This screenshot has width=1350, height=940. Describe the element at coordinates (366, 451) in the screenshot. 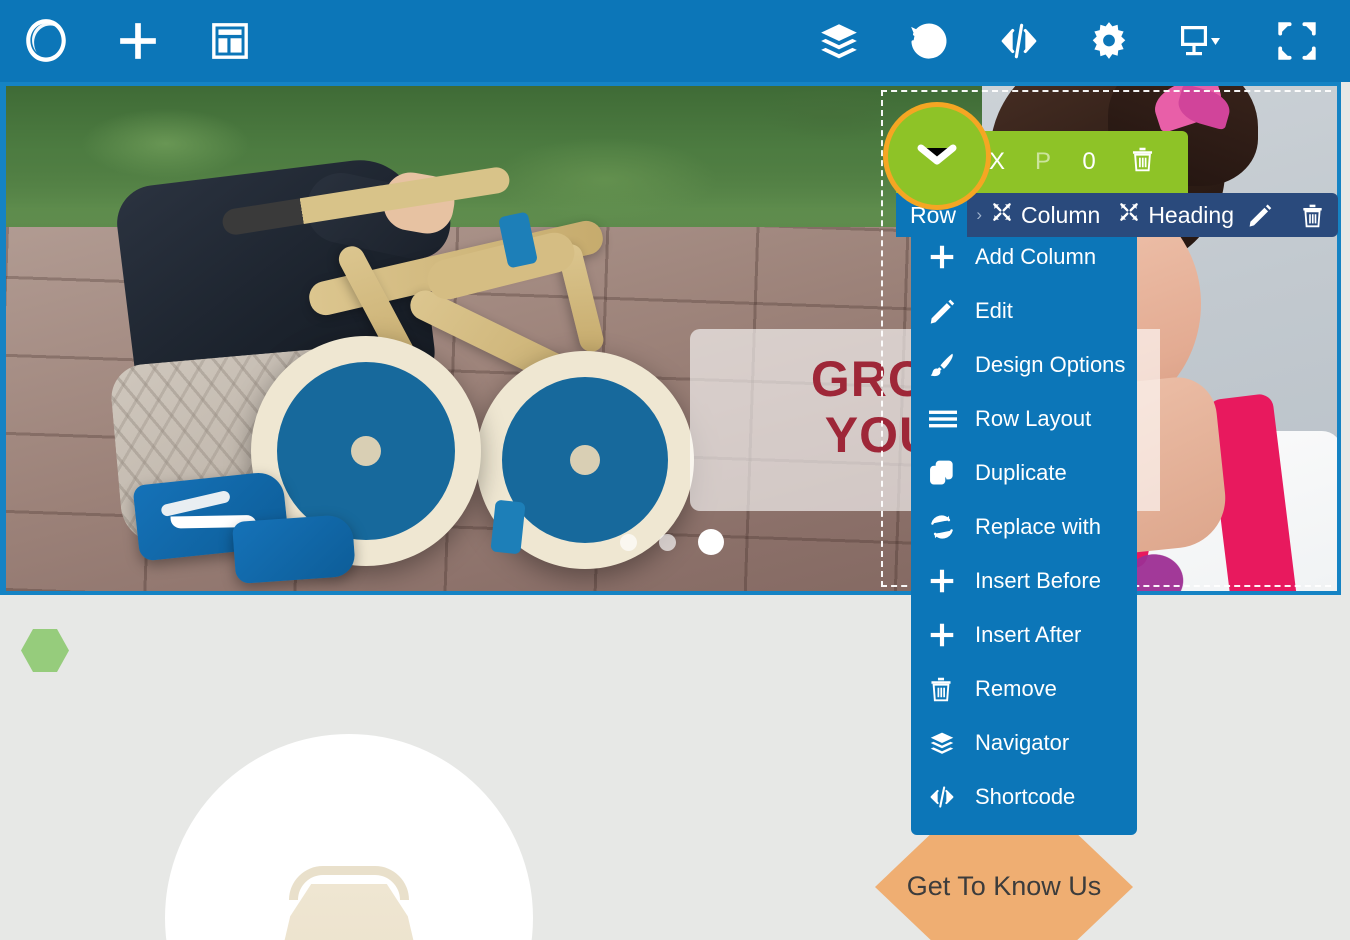

I see `bike-front-hub` at that location.